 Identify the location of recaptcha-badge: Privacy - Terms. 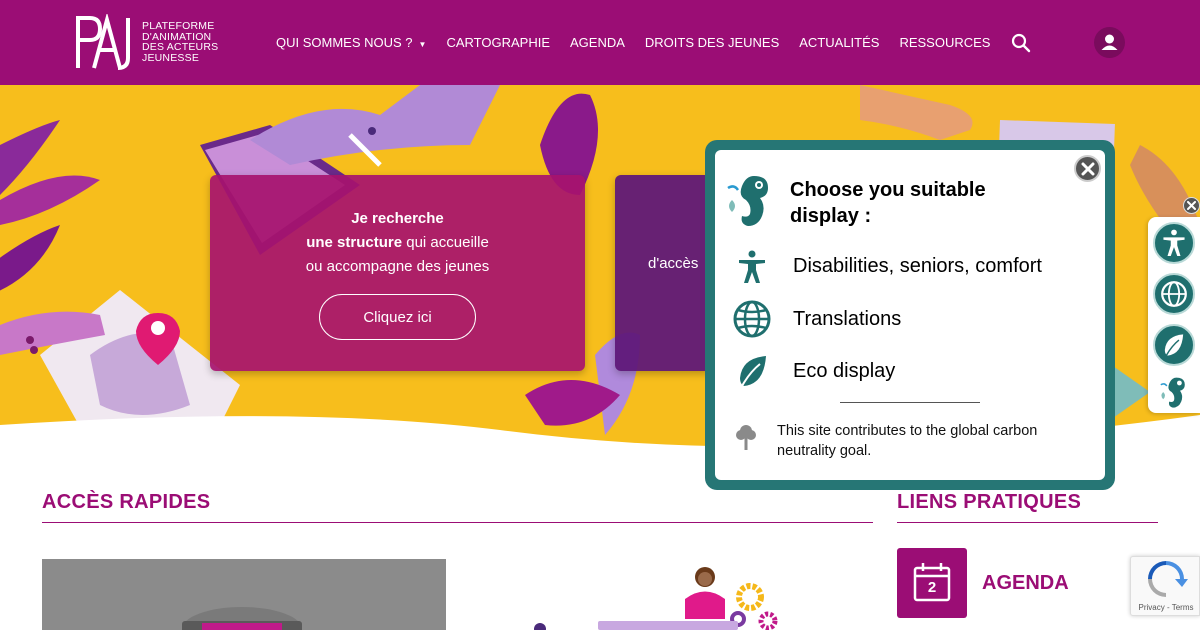
(1165, 586).